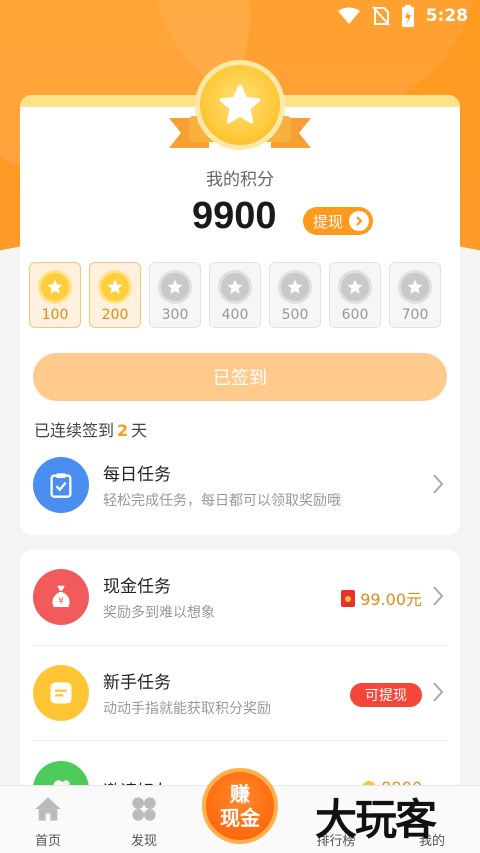 Image resolution: width=480 pixels, height=853 pixels. I want to click on cash-task-reward: 99.00元, so click(381, 598).